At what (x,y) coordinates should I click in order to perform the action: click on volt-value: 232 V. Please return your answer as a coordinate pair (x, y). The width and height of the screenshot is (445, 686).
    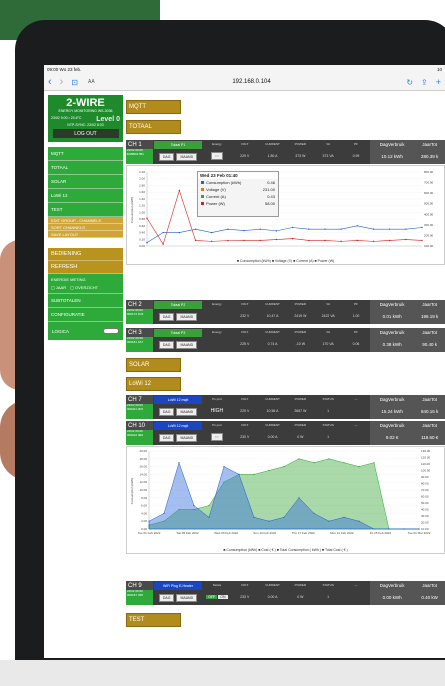
    Looking at the image, I should click on (245, 316).